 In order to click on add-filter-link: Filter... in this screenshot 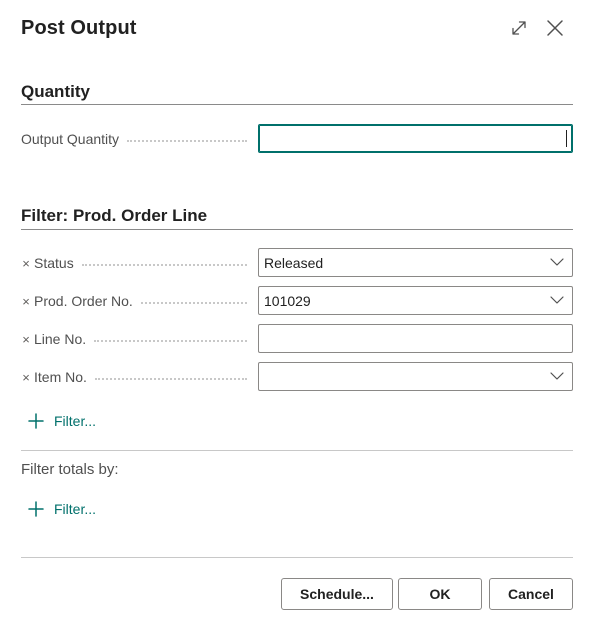, I will do `click(61, 421)`.